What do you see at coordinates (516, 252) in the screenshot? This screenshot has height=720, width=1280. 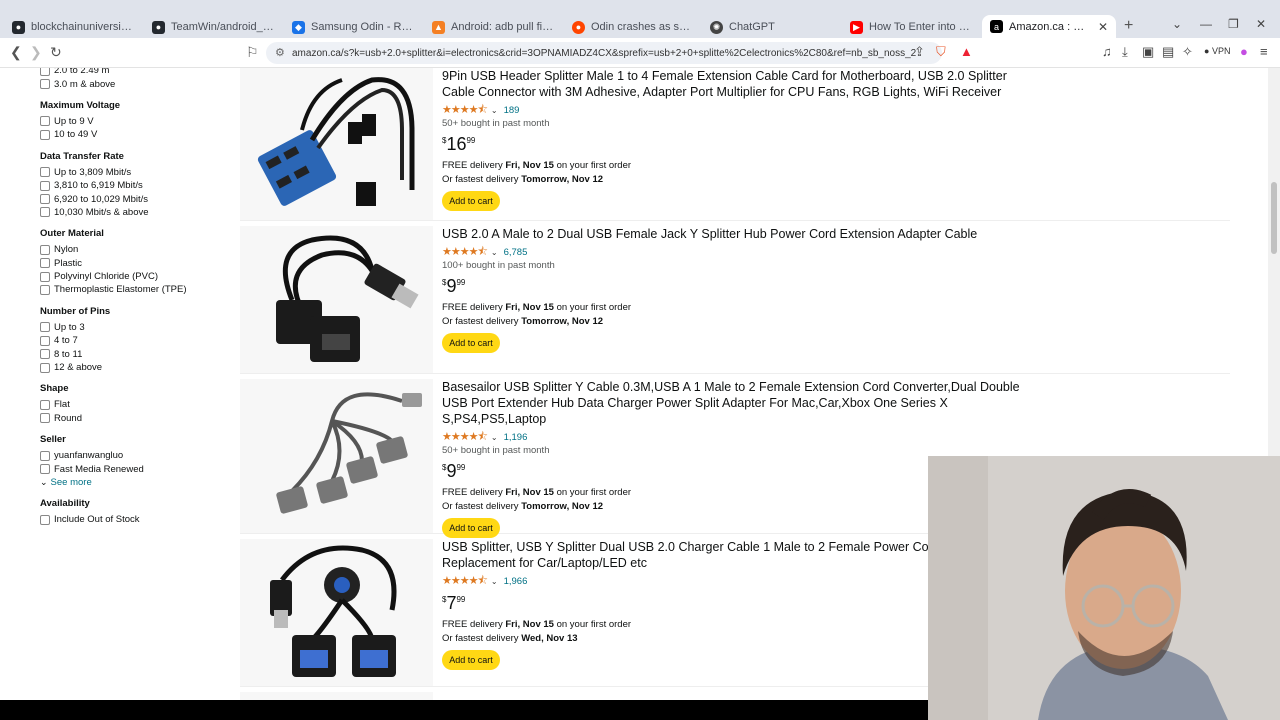 I see `review-count: 6,785` at bounding box center [516, 252].